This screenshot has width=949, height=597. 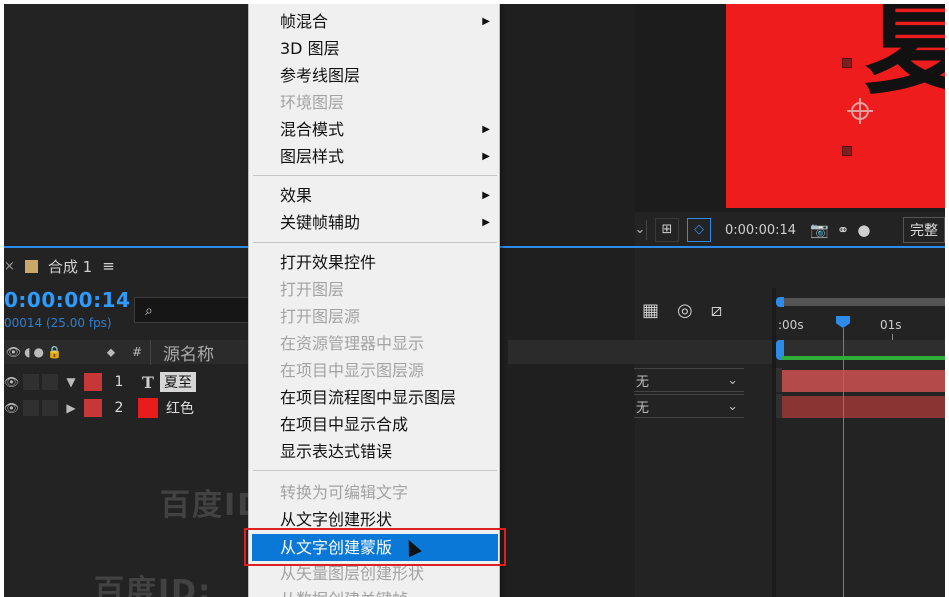 What do you see at coordinates (182, 352) in the screenshot?
I see `source-name-header: 源名称` at bounding box center [182, 352].